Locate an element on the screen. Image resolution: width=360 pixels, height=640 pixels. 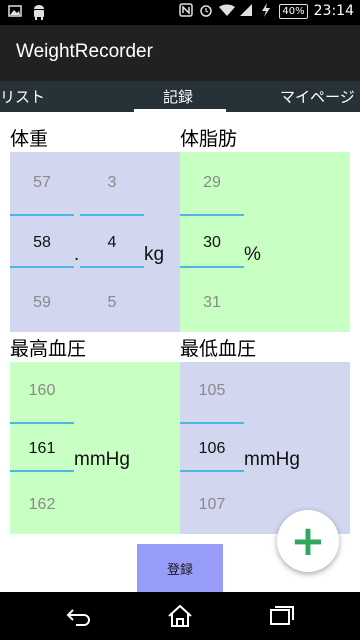
systolic-value: 161 is located at coordinates (42, 449).